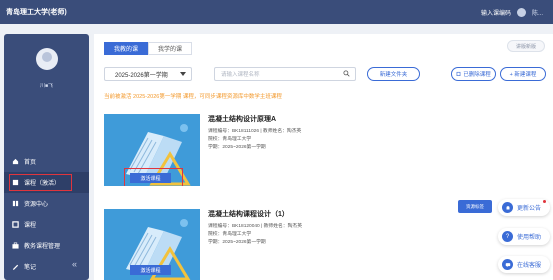 Image resolution: width=553 pixels, height=280 pixels. I want to click on update-notice-label: 更新公告, so click(529, 209).